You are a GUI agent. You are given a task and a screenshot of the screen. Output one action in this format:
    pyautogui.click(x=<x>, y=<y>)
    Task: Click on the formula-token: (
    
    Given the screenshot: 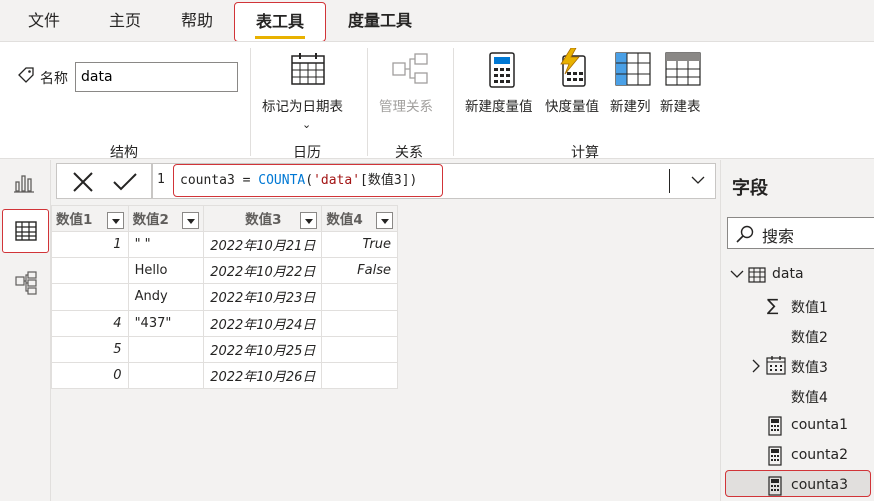 What is the action you would take?
    pyautogui.click(x=309, y=180)
    